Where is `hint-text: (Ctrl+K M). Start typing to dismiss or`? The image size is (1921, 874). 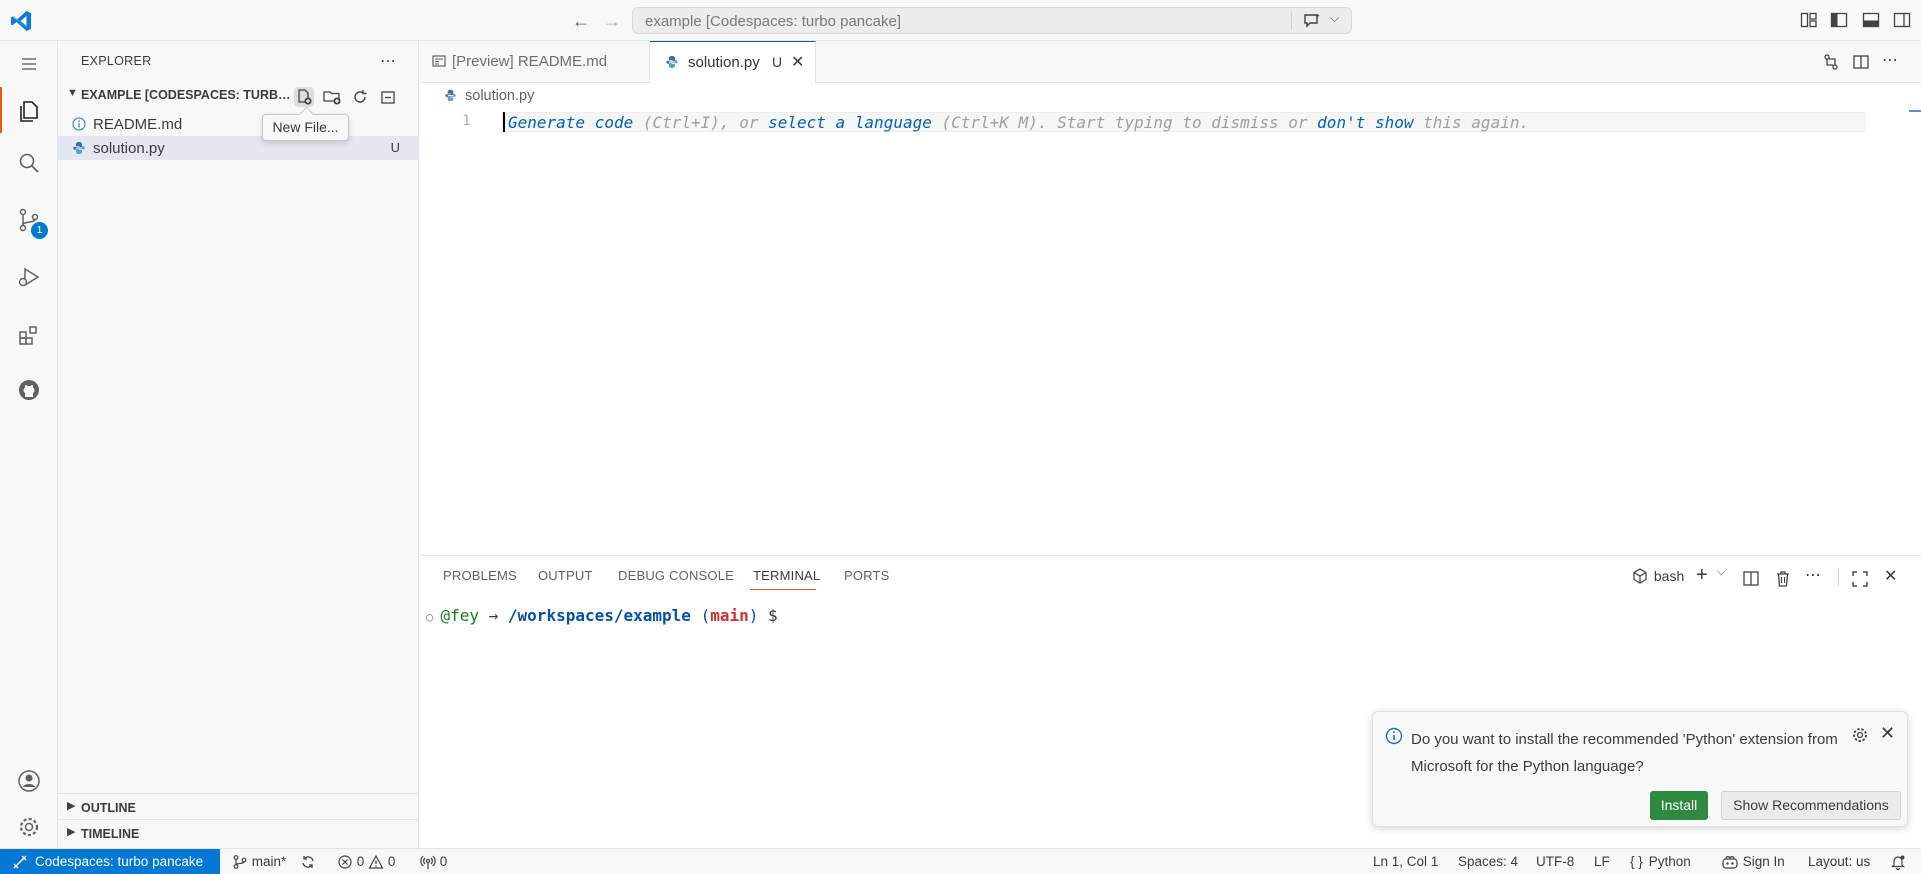 hint-text: (Ctrl+K M). Start typing to dismiss or is located at coordinates (1124, 122).